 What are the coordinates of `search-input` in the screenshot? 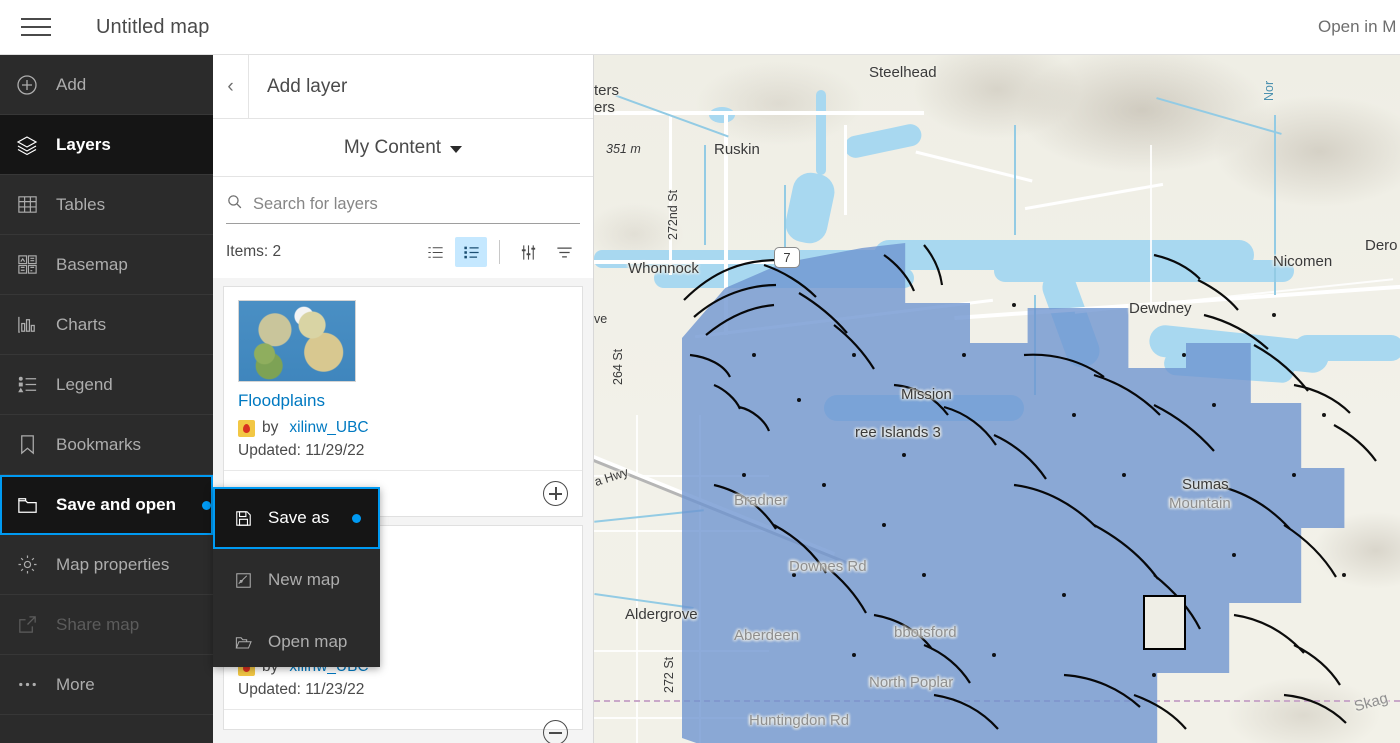 It's located at (416, 204).